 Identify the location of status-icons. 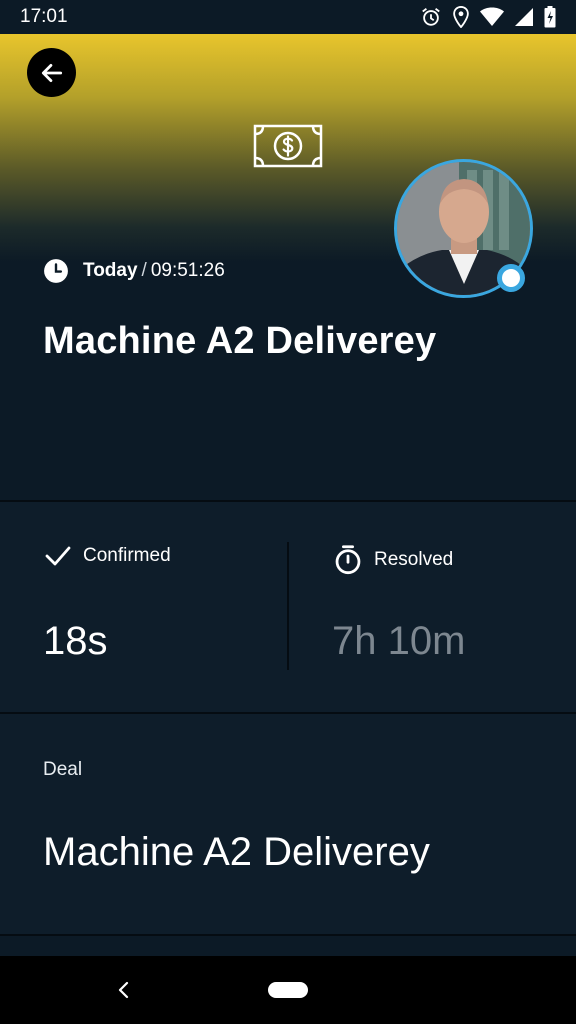
(488, 17).